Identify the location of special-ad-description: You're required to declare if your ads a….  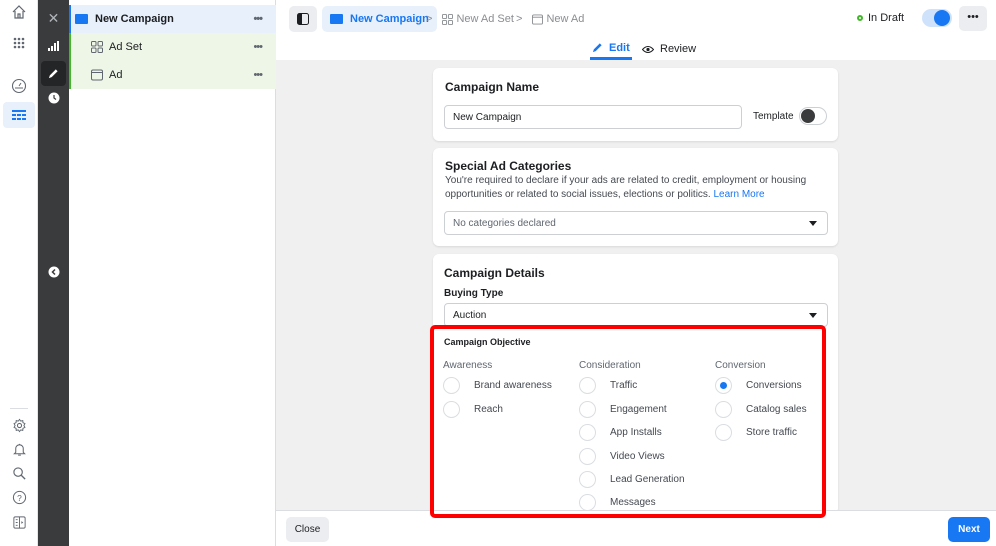
(635, 188).